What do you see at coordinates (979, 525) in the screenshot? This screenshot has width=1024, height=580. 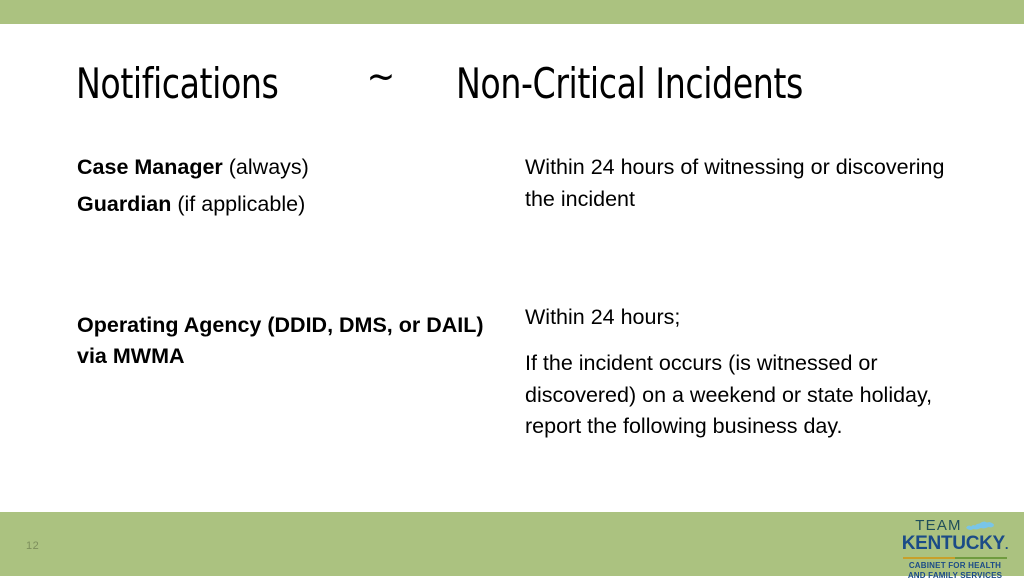 I see `kentucky-state-outline-icon` at bounding box center [979, 525].